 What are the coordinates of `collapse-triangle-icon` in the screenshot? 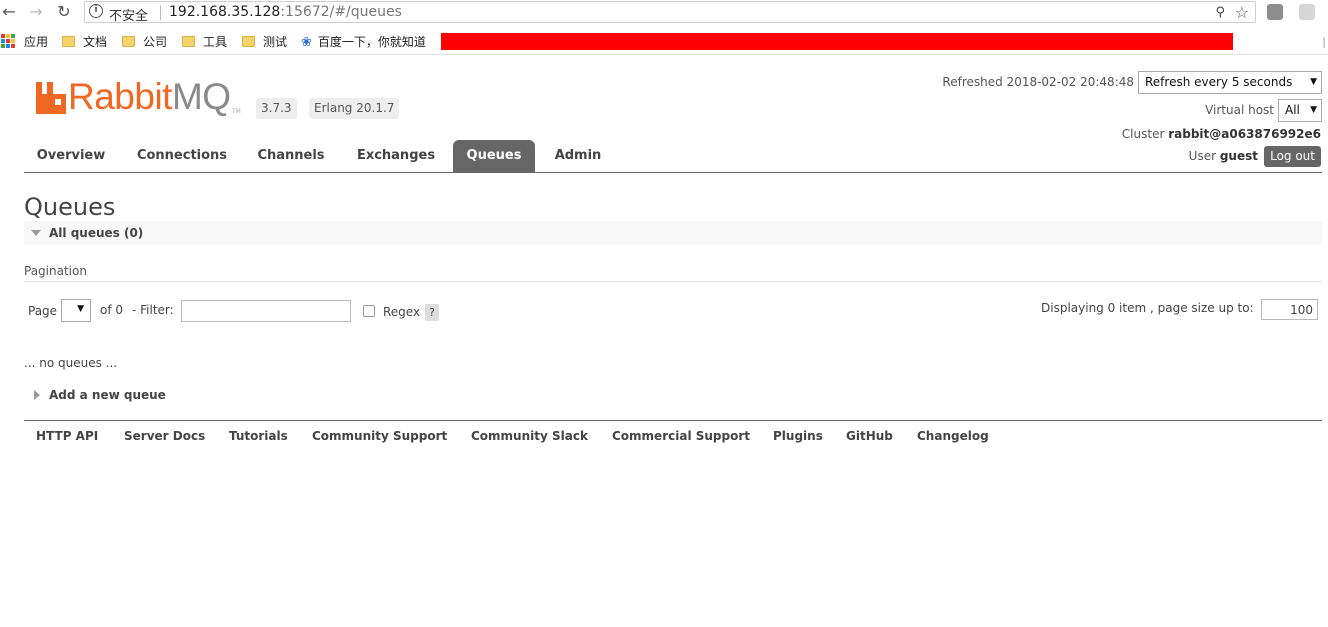 It's located at (36, 233).